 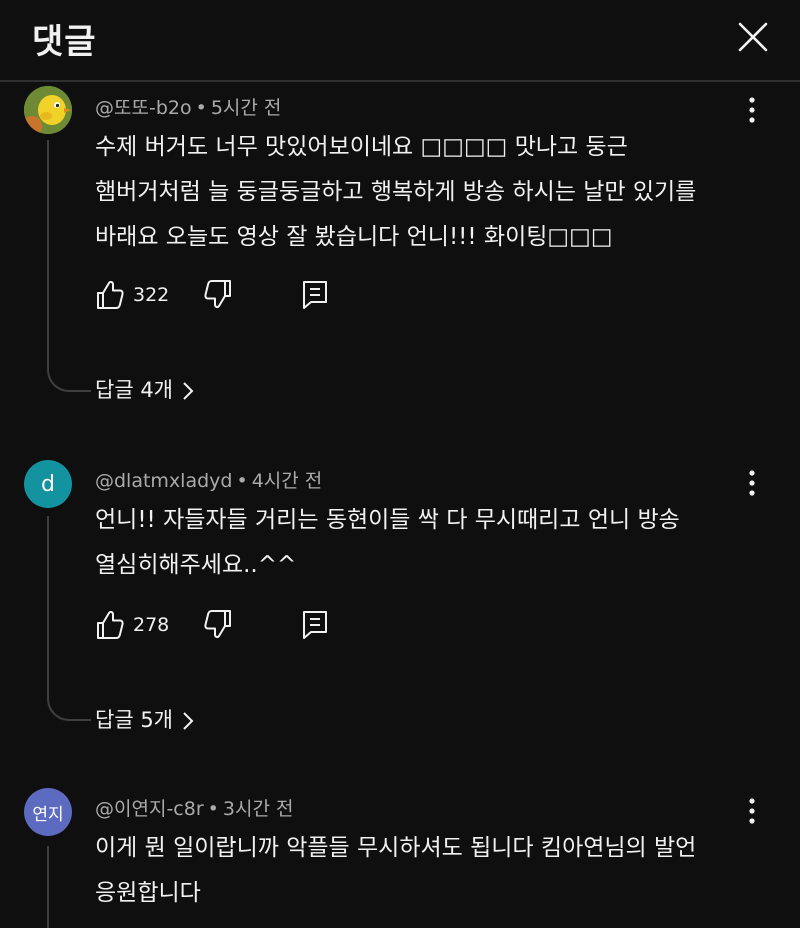 What do you see at coordinates (163, 481) in the screenshot?
I see `comment-author: @dlatmxladyd` at bounding box center [163, 481].